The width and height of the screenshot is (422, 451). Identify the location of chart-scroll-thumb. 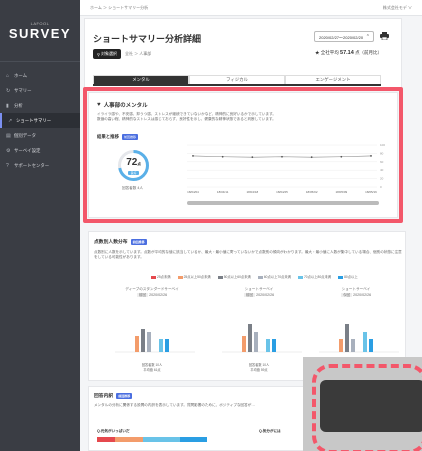
(283, 203).